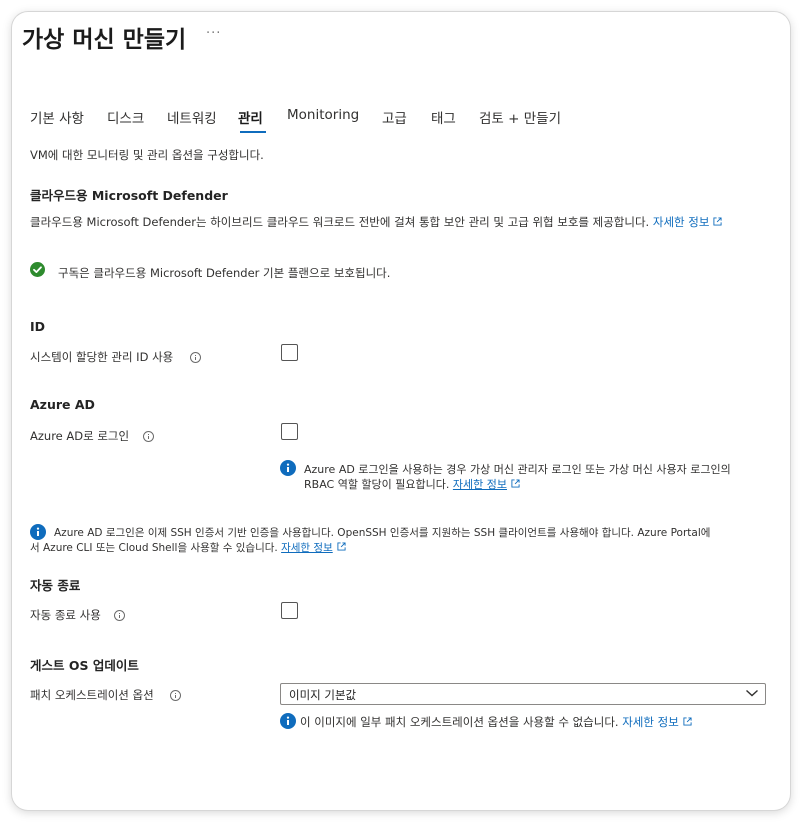 The width and height of the screenshot is (803, 824). I want to click on managed-identity-label: 시스템이 할당한 관리 ID 사용, so click(102, 357).